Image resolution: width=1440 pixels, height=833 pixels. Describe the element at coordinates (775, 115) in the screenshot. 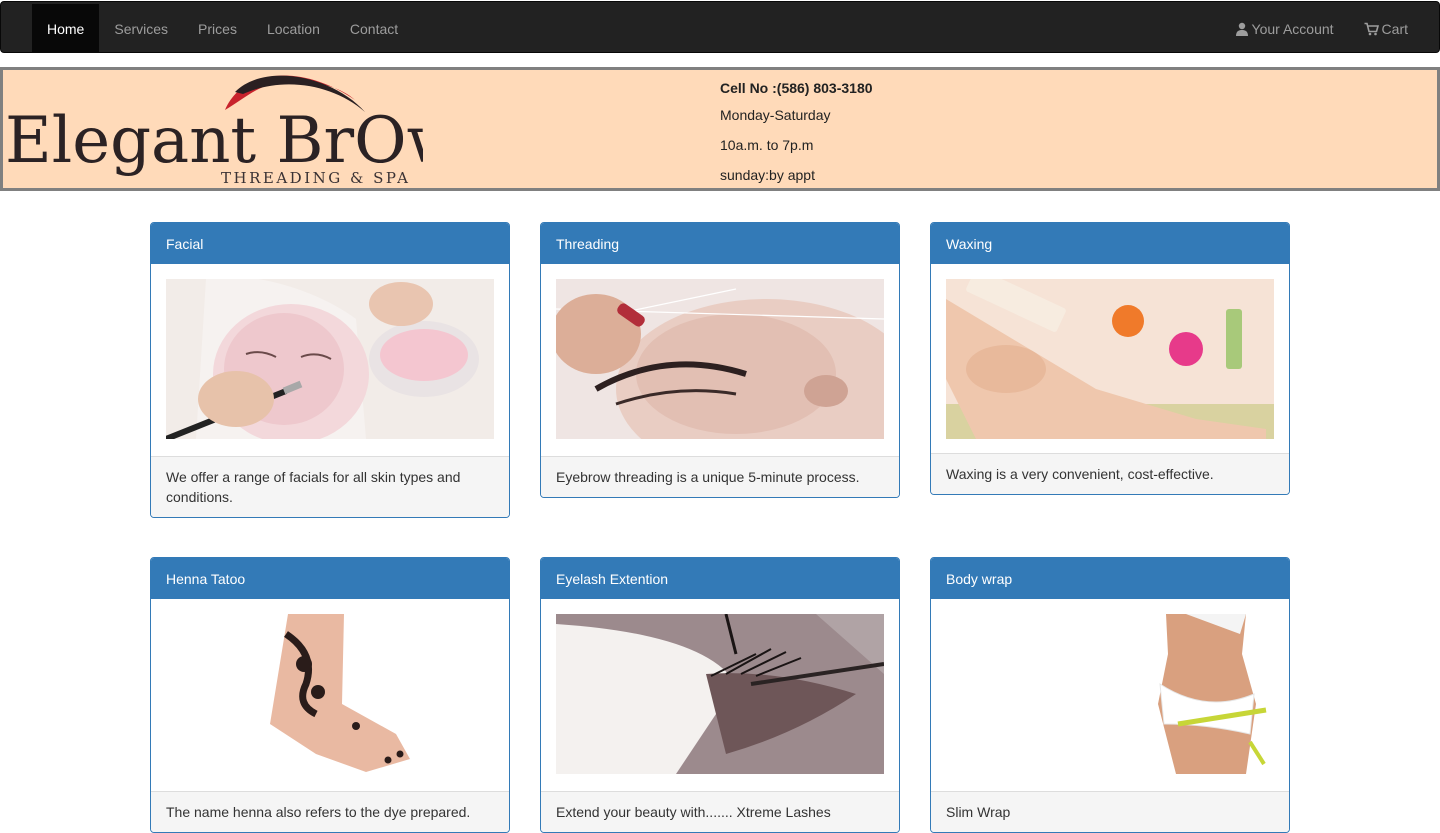

I see `business-days: Monday-Saturday` at that location.